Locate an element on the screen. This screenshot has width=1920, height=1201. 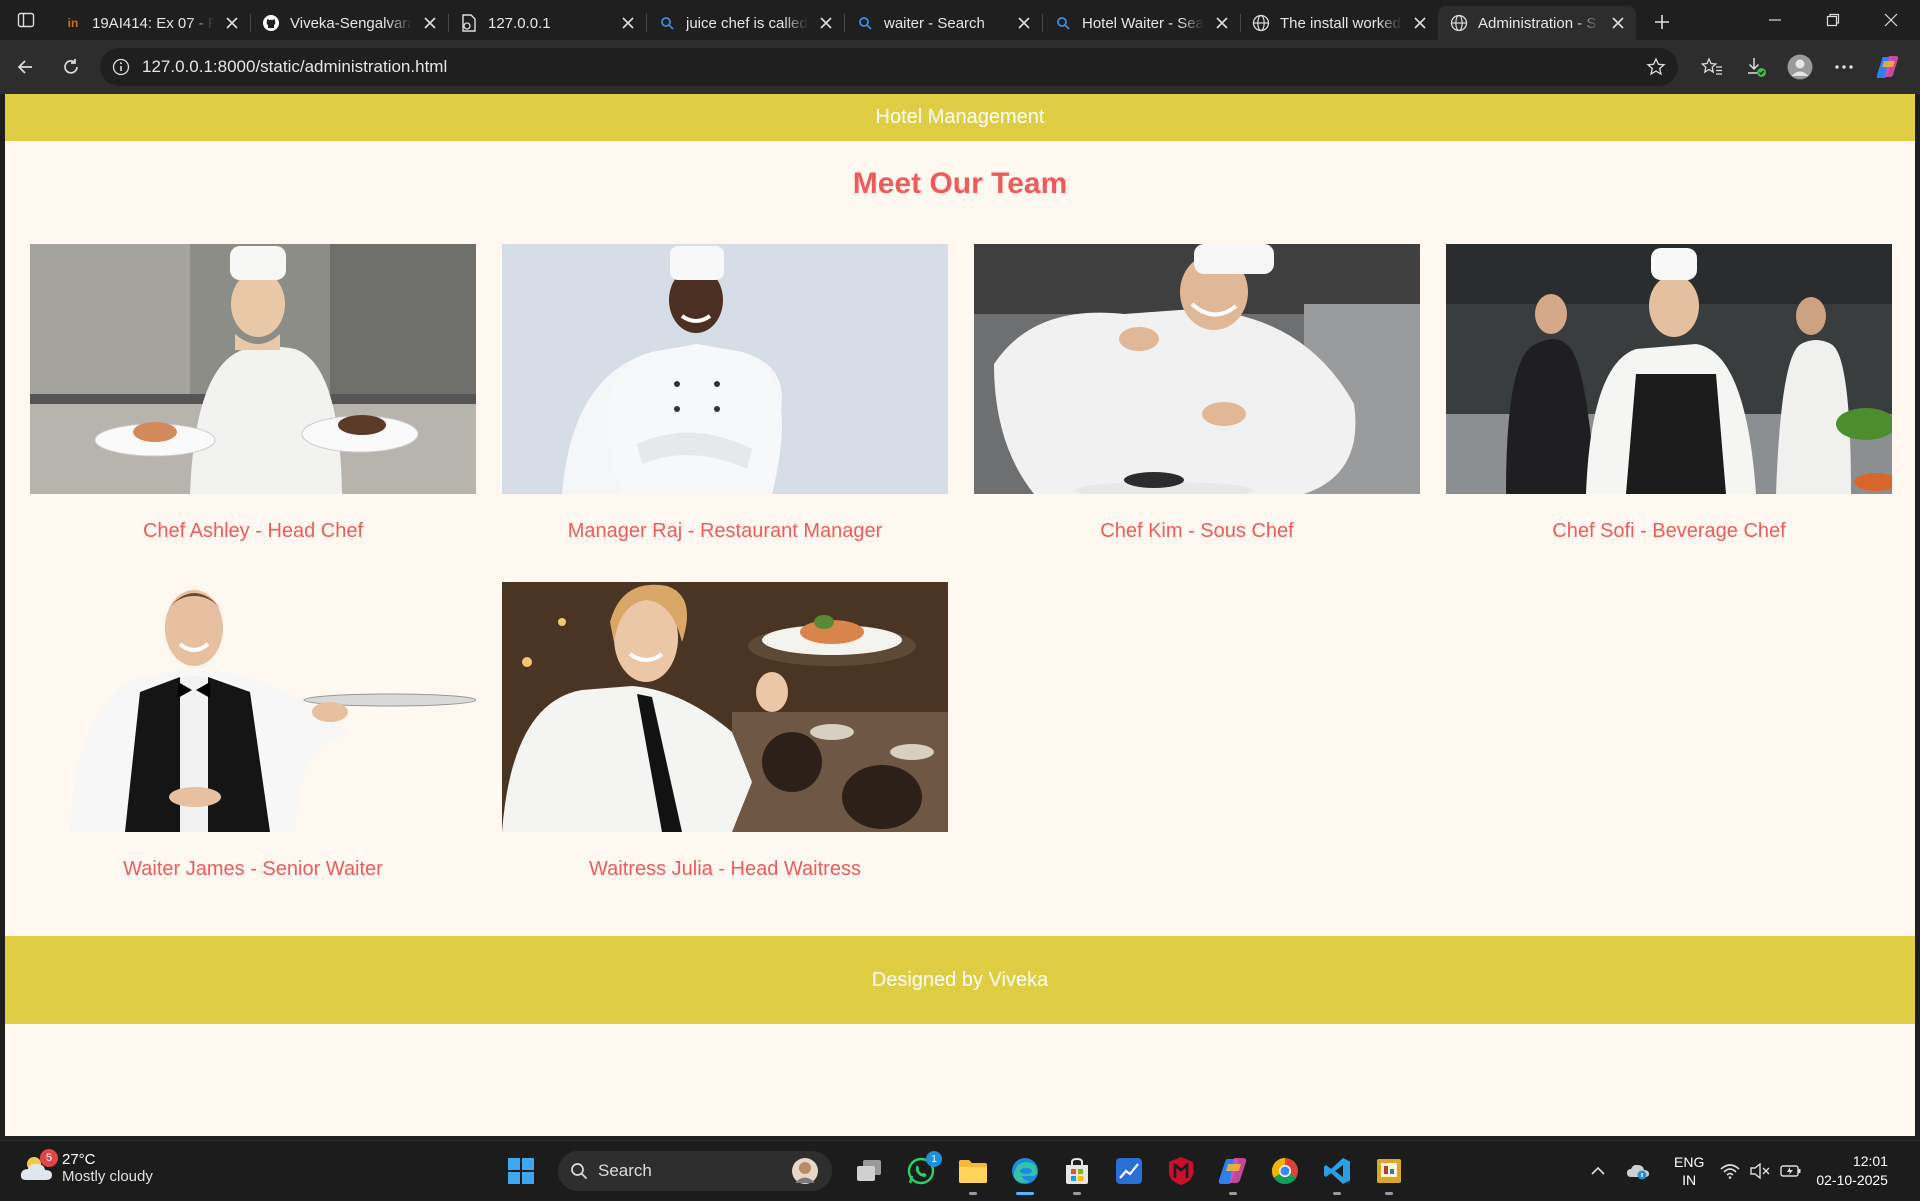
back-button is located at coordinates (25, 67).